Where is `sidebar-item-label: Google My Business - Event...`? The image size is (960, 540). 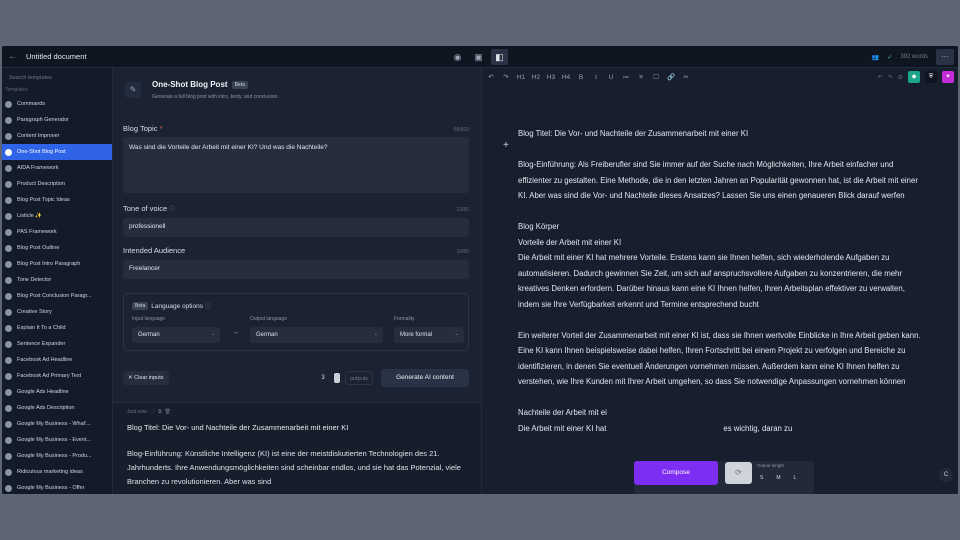 sidebar-item-label: Google My Business - Event... is located at coordinates (54, 440).